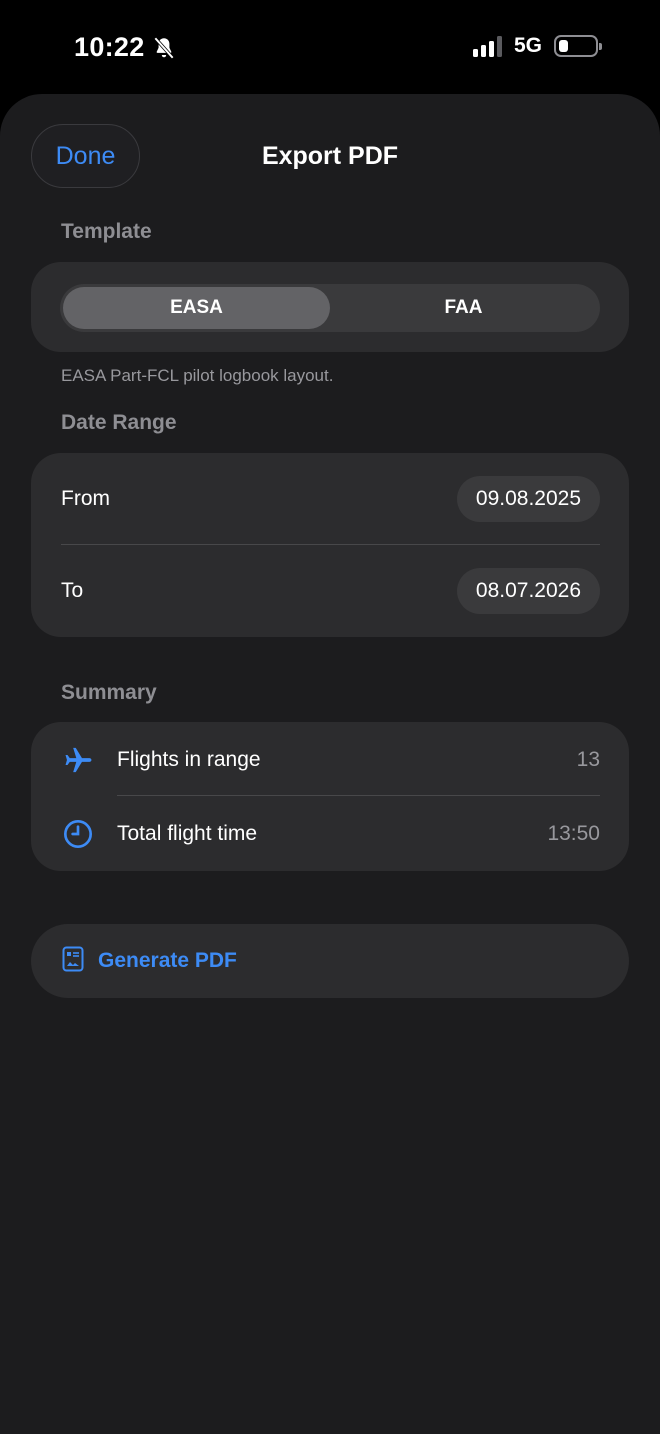 The image size is (660, 1434). Describe the element at coordinates (73, 961) in the screenshot. I see `document-icon` at that location.